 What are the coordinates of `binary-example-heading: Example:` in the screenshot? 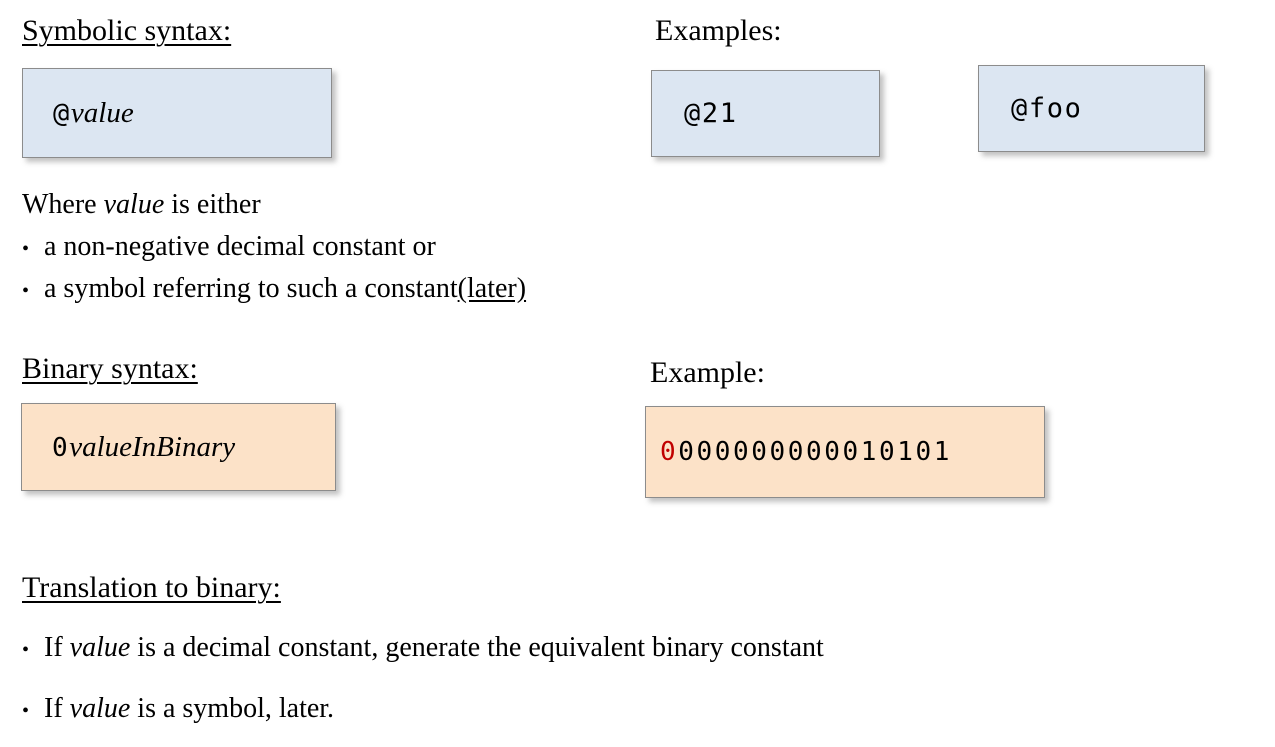 It's located at (707, 372).